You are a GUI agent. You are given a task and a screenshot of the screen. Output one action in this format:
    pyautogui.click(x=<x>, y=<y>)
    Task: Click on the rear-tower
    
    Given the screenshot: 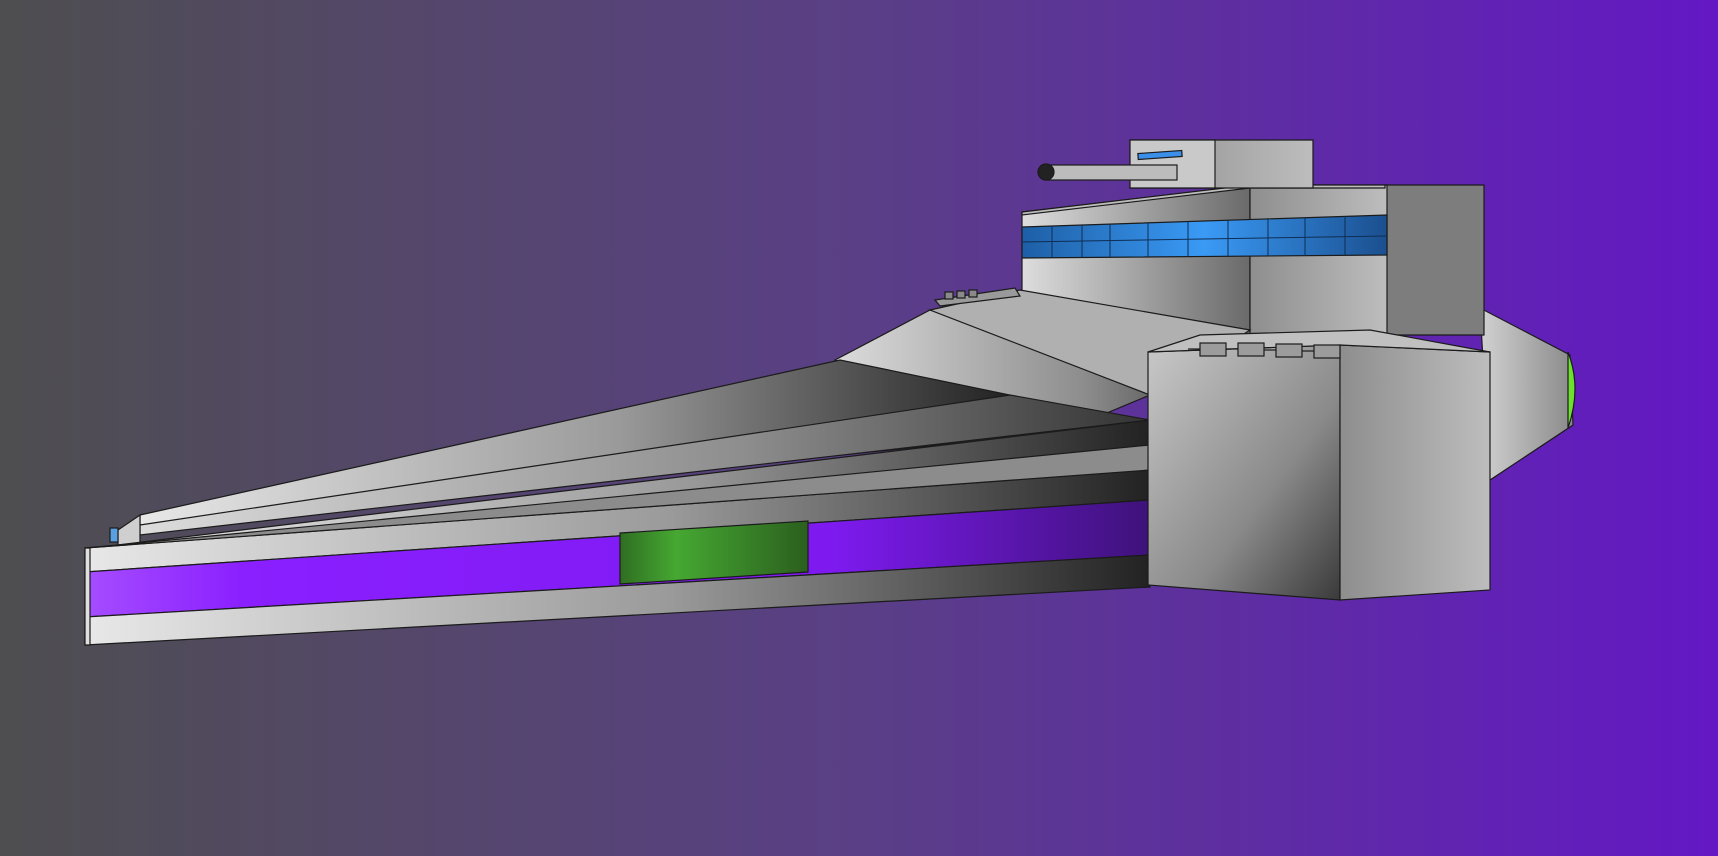 What is the action you would take?
    pyautogui.click(x=1434, y=260)
    